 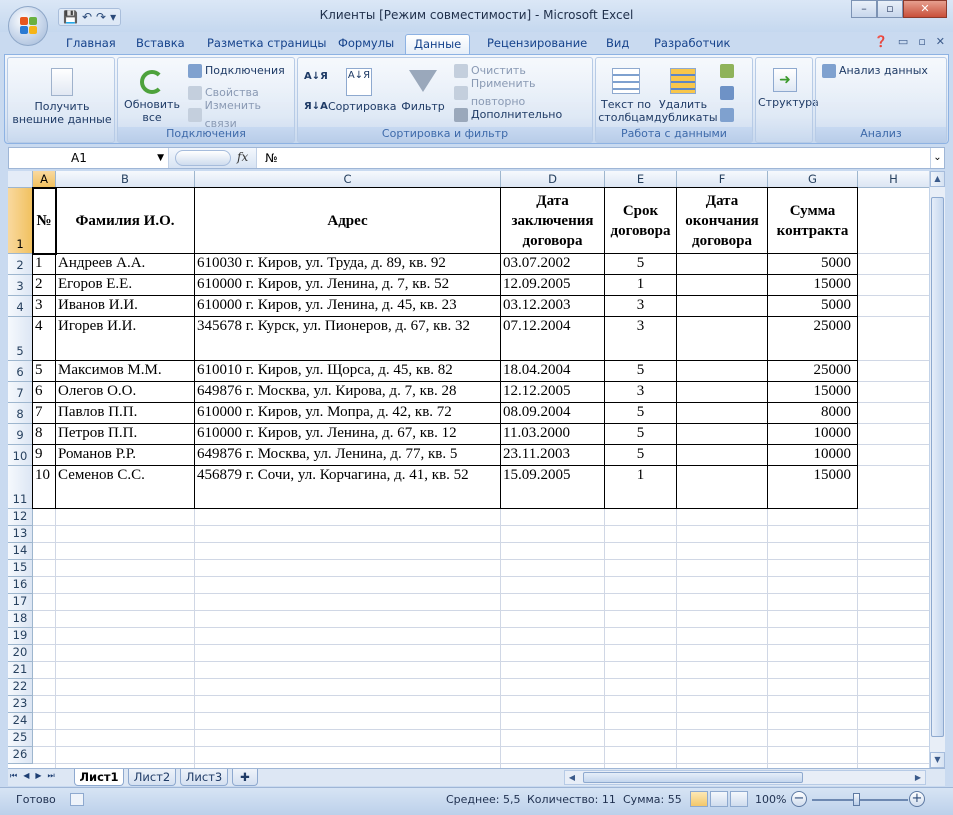 I want to click on column-header-f: F, so click(x=722, y=179).